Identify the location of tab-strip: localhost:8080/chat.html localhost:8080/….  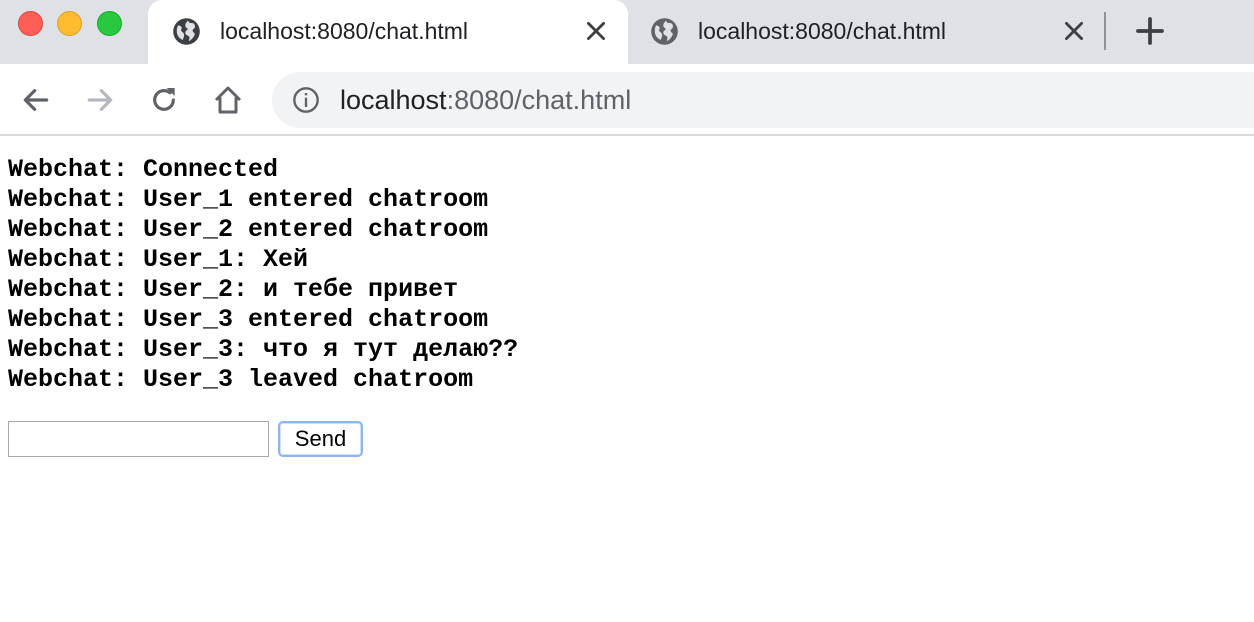
(627, 32).